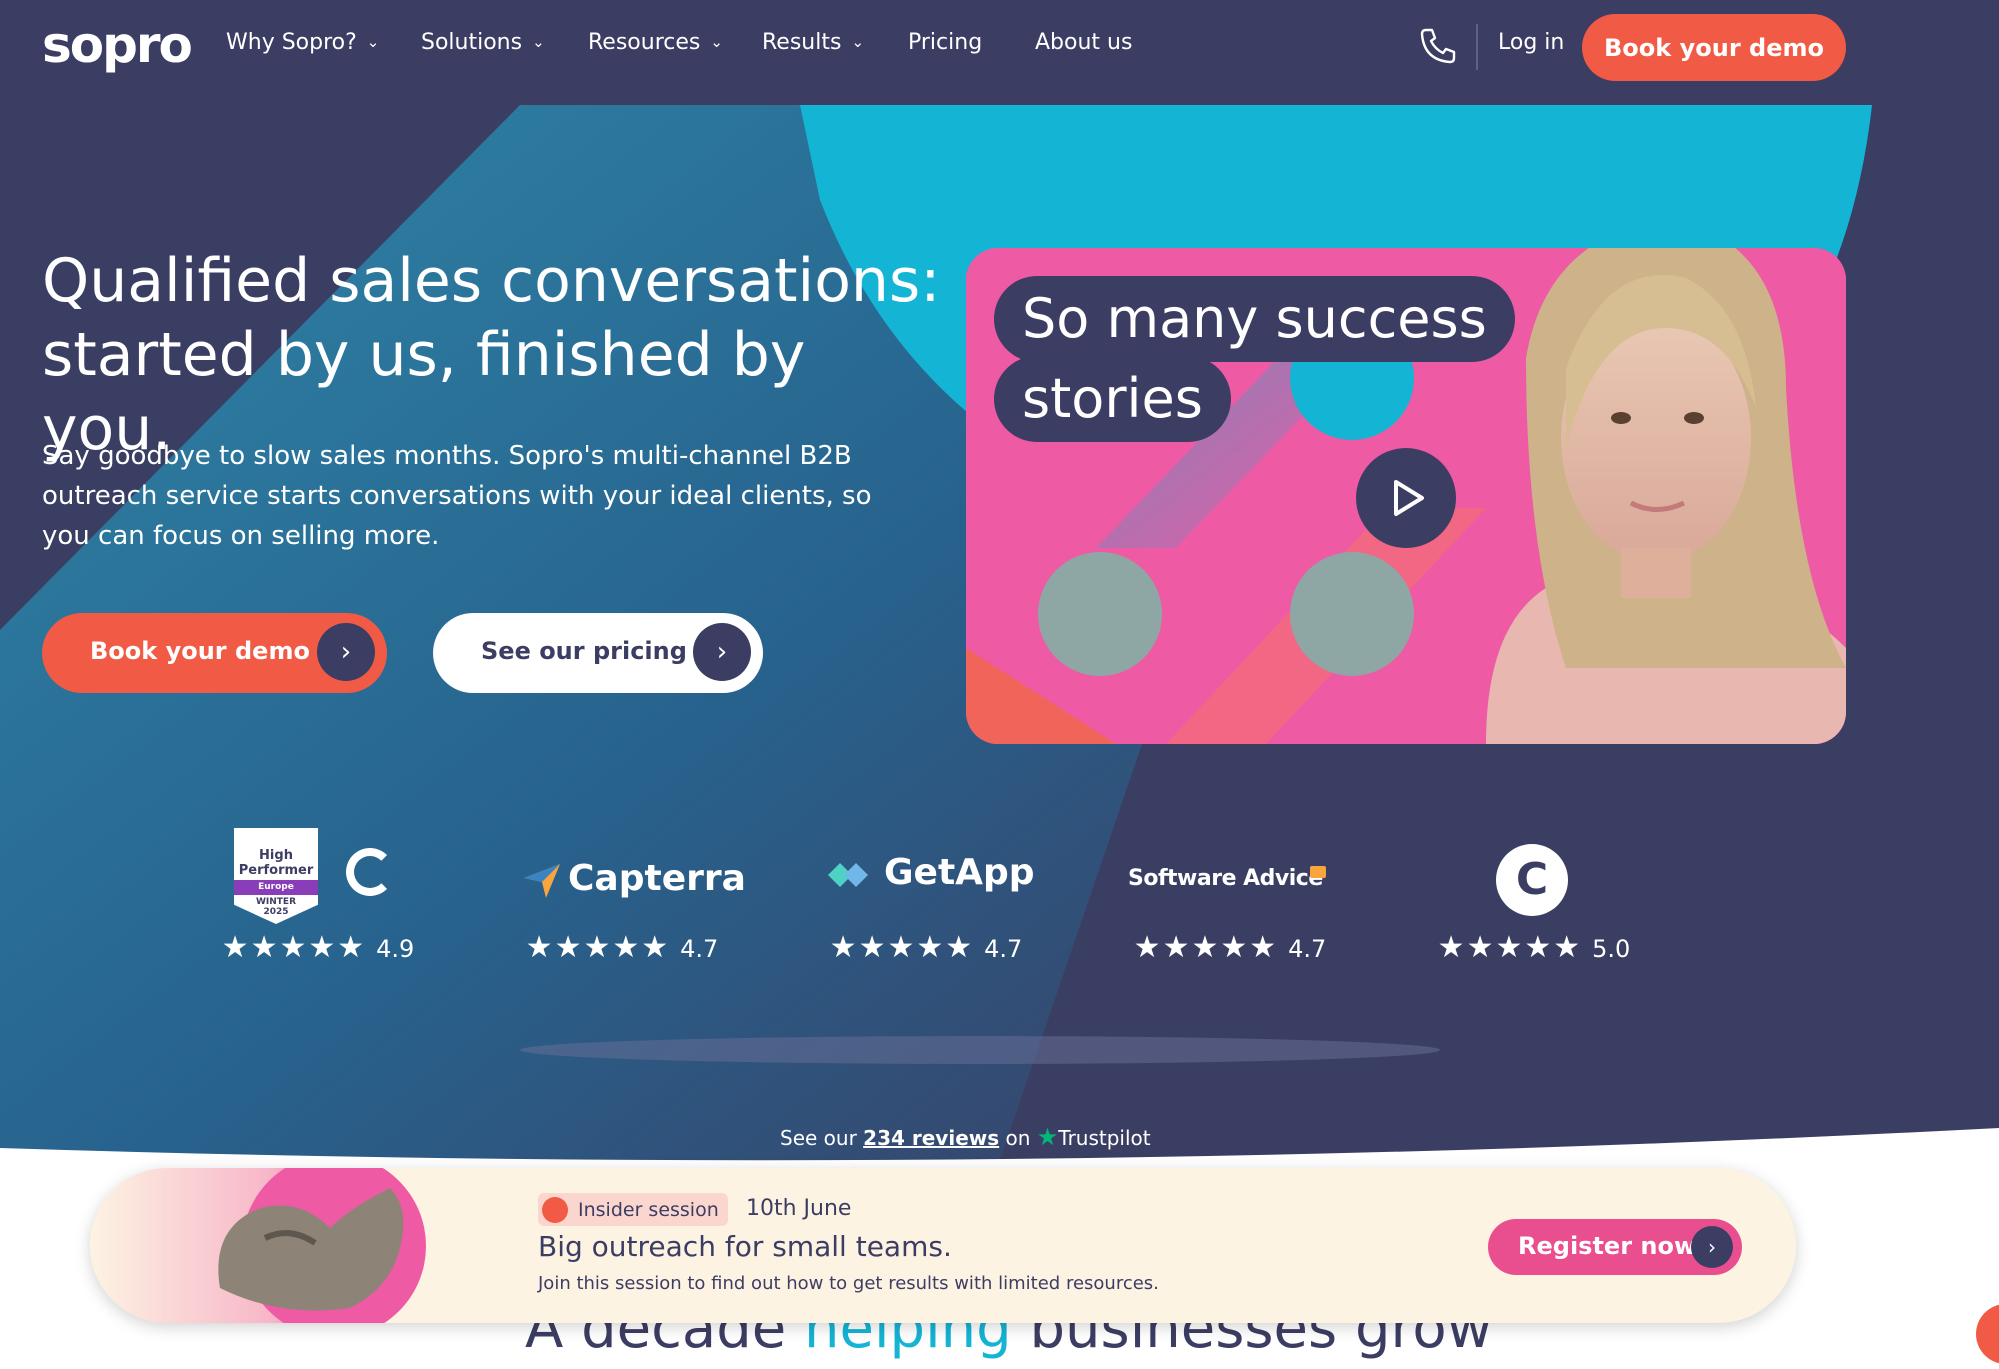 The width and height of the screenshot is (1999, 1369). I want to click on capterra-logo: Capterra, so click(624, 872).